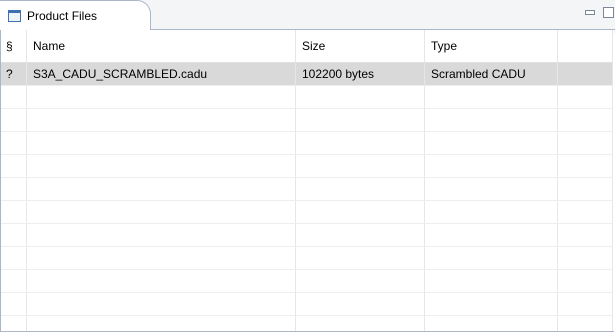 The image size is (615, 333). What do you see at coordinates (491, 46) in the screenshot?
I see `column-header-type: Type` at bounding box center [491, 46].